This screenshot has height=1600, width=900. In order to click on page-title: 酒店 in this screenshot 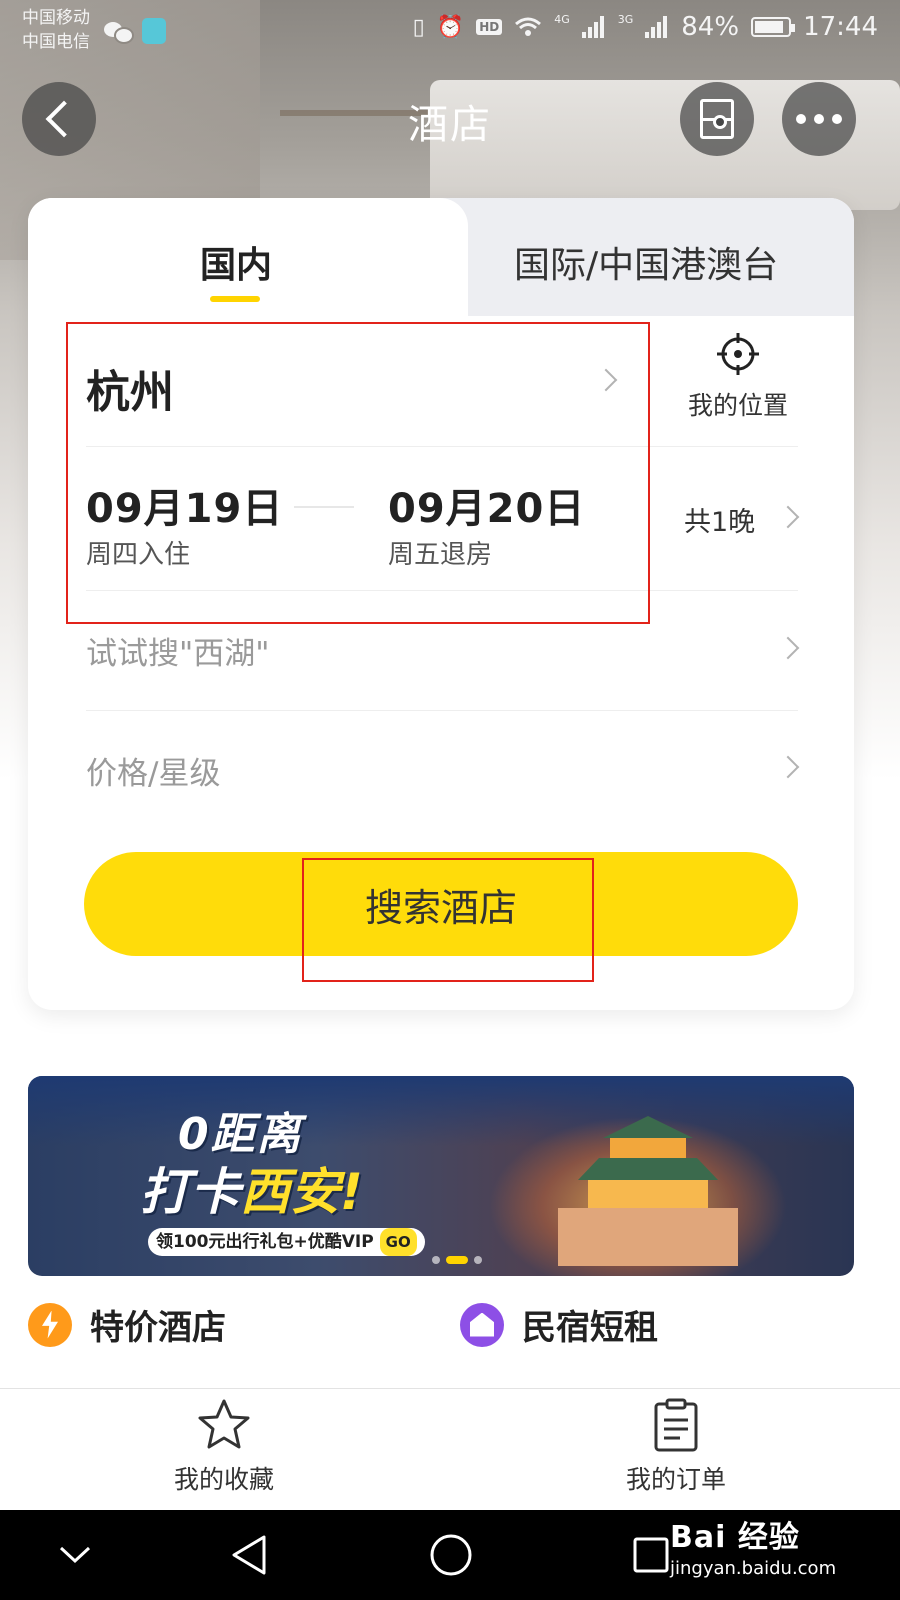, I will do `click(450, 125)`.